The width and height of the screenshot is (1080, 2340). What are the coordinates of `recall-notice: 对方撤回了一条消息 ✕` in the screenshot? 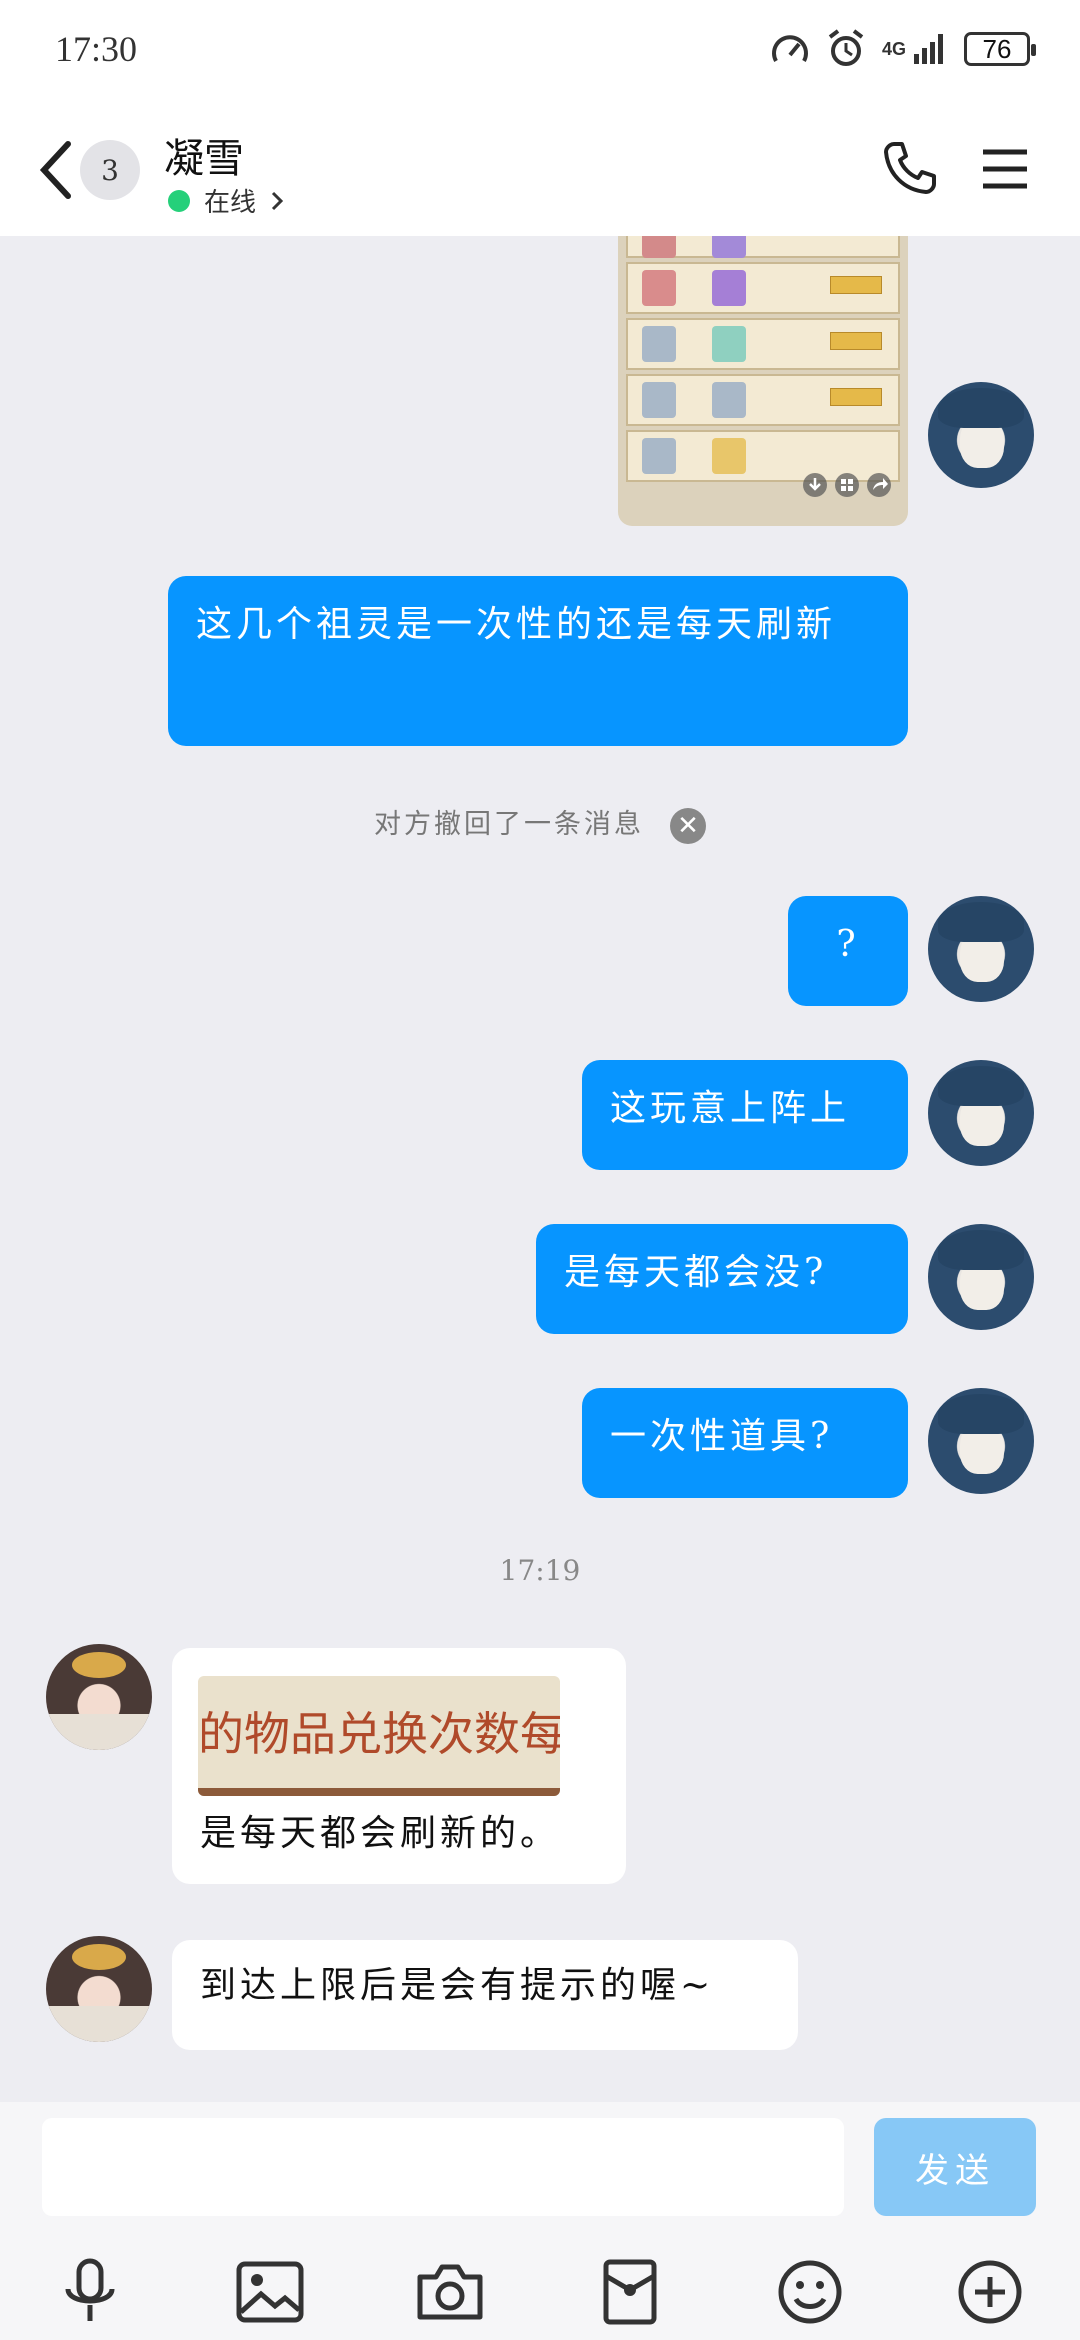 It's located at (540, 823).